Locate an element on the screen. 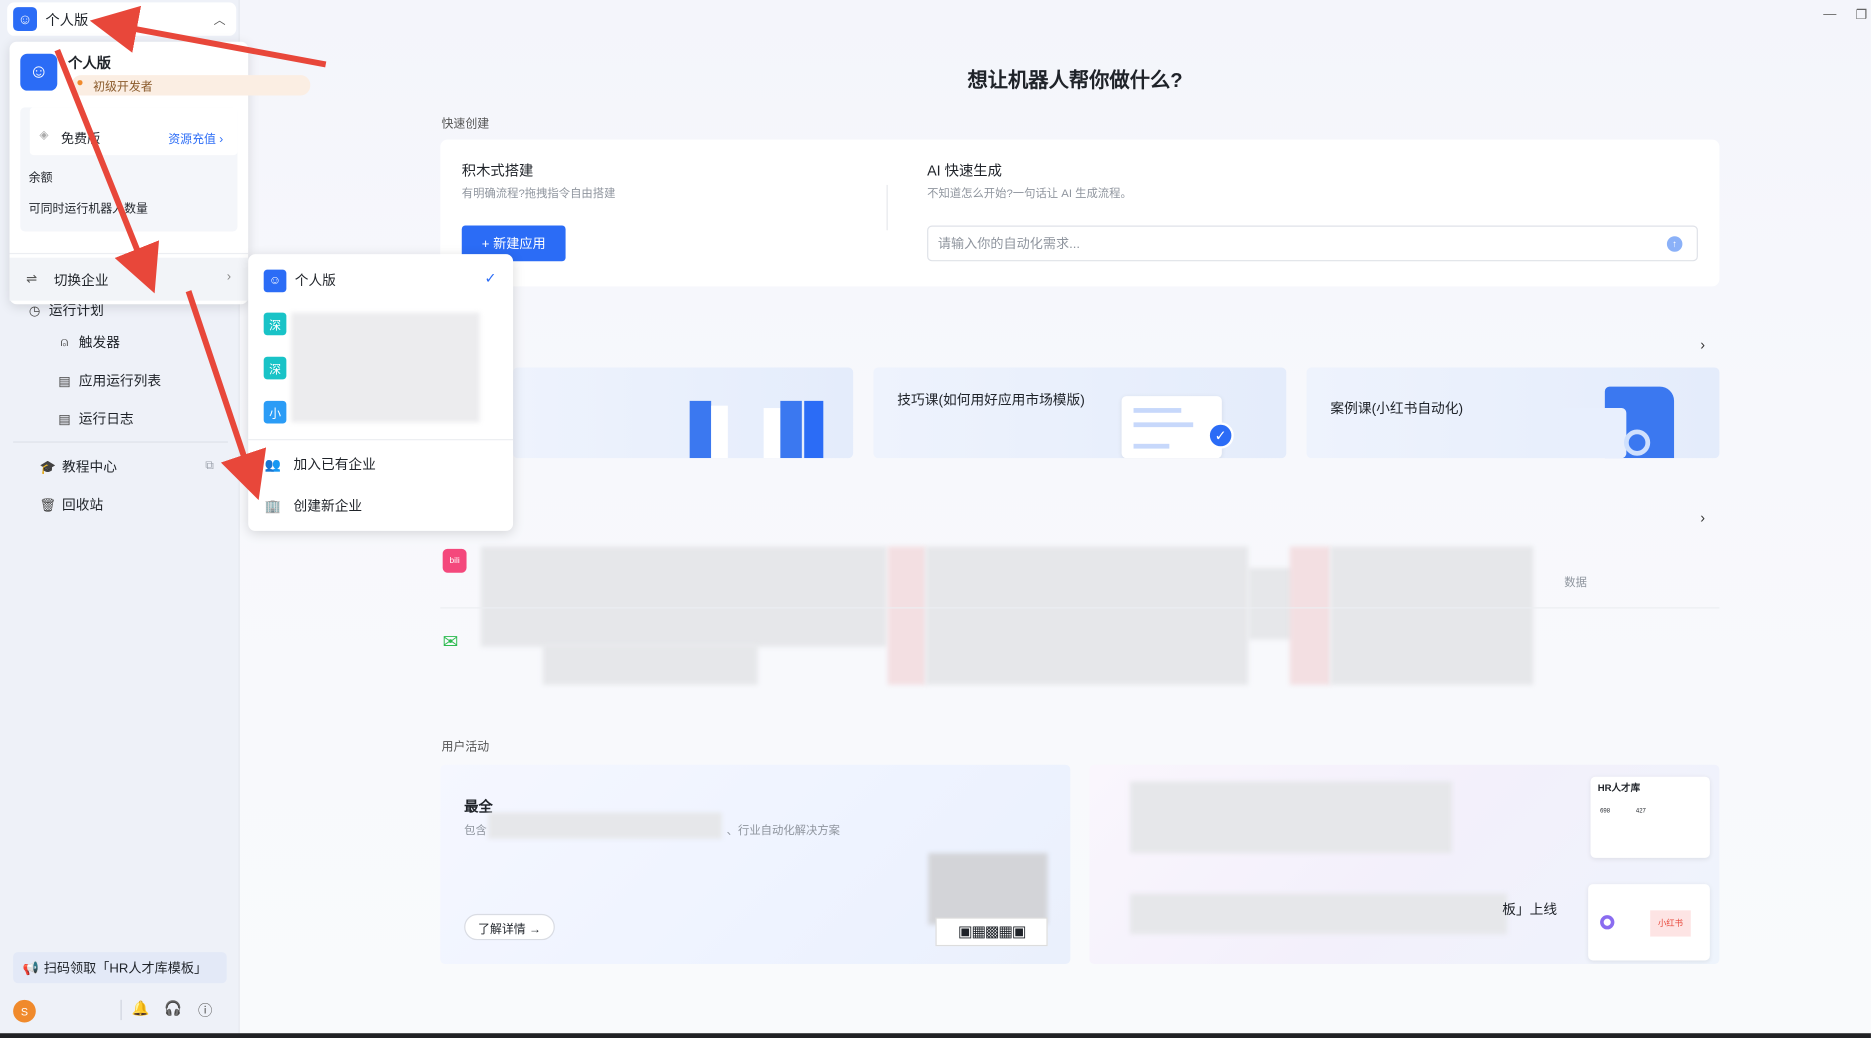 The width and height of the screenshot is (1871, 1038). promo-text: 扫码领取「HR人才库模板」 is located at coordinates (125, 968).